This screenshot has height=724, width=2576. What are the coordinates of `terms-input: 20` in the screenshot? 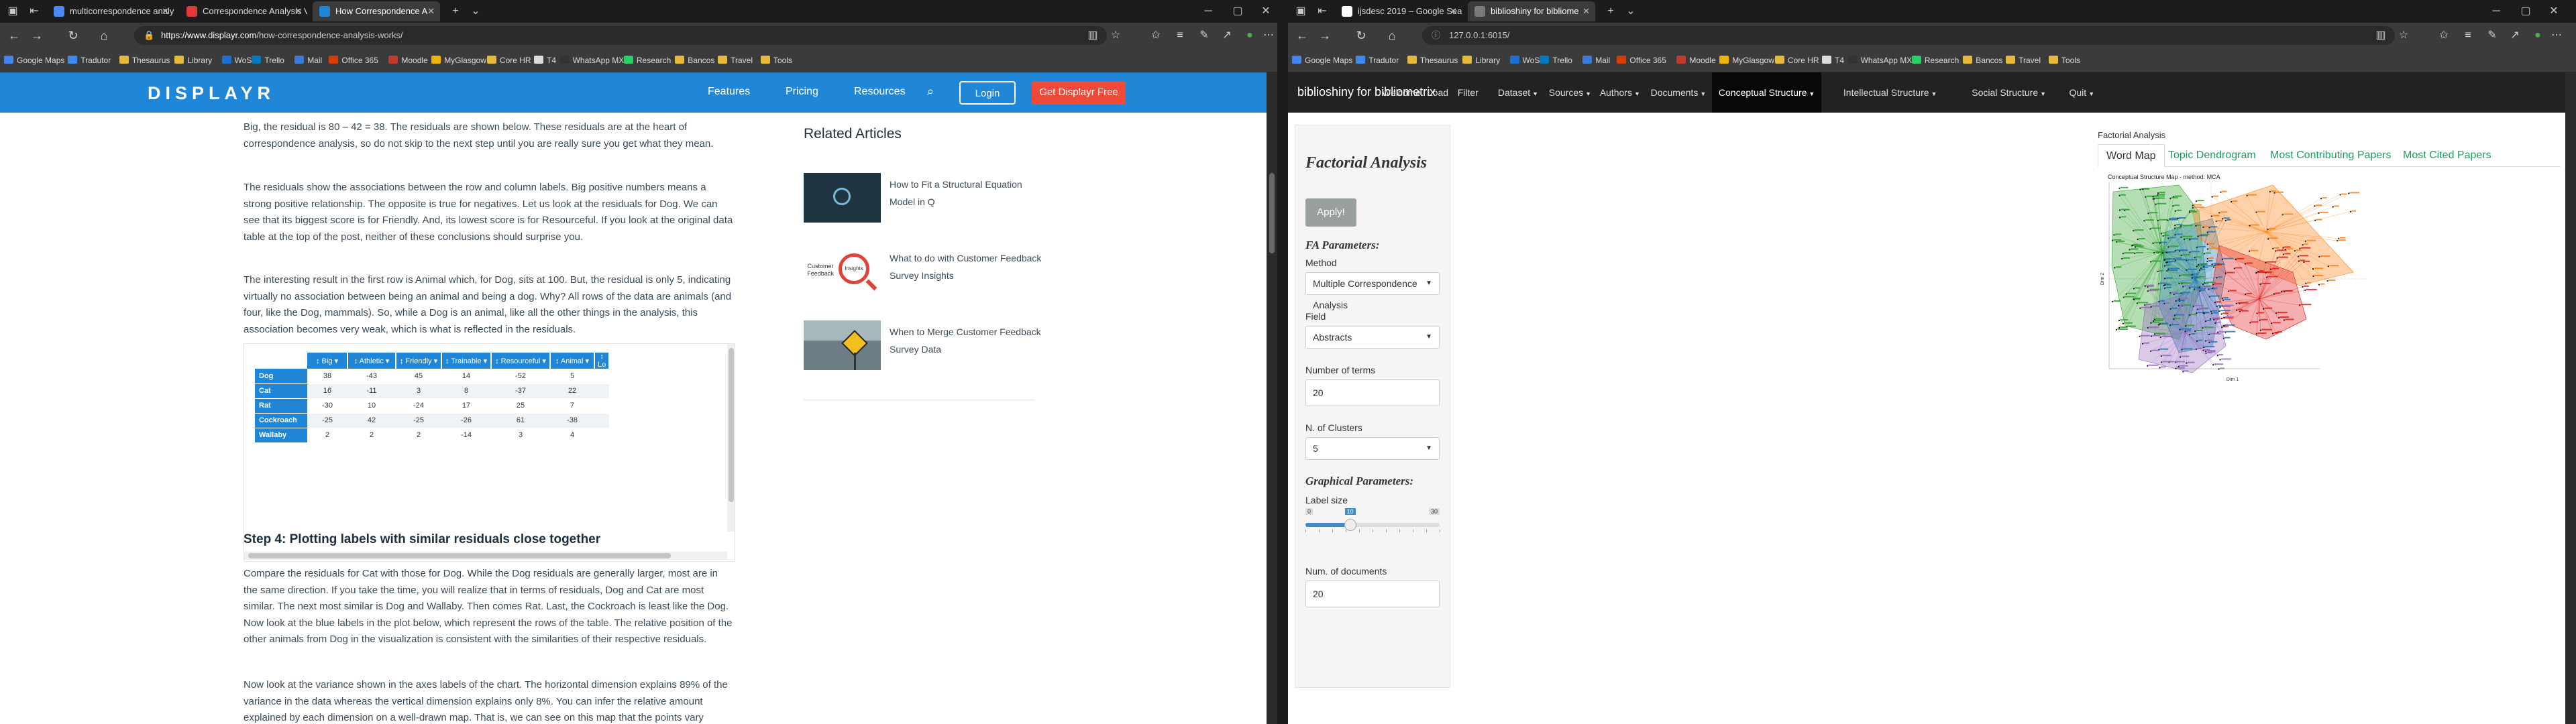 It's located at (1372, 392).